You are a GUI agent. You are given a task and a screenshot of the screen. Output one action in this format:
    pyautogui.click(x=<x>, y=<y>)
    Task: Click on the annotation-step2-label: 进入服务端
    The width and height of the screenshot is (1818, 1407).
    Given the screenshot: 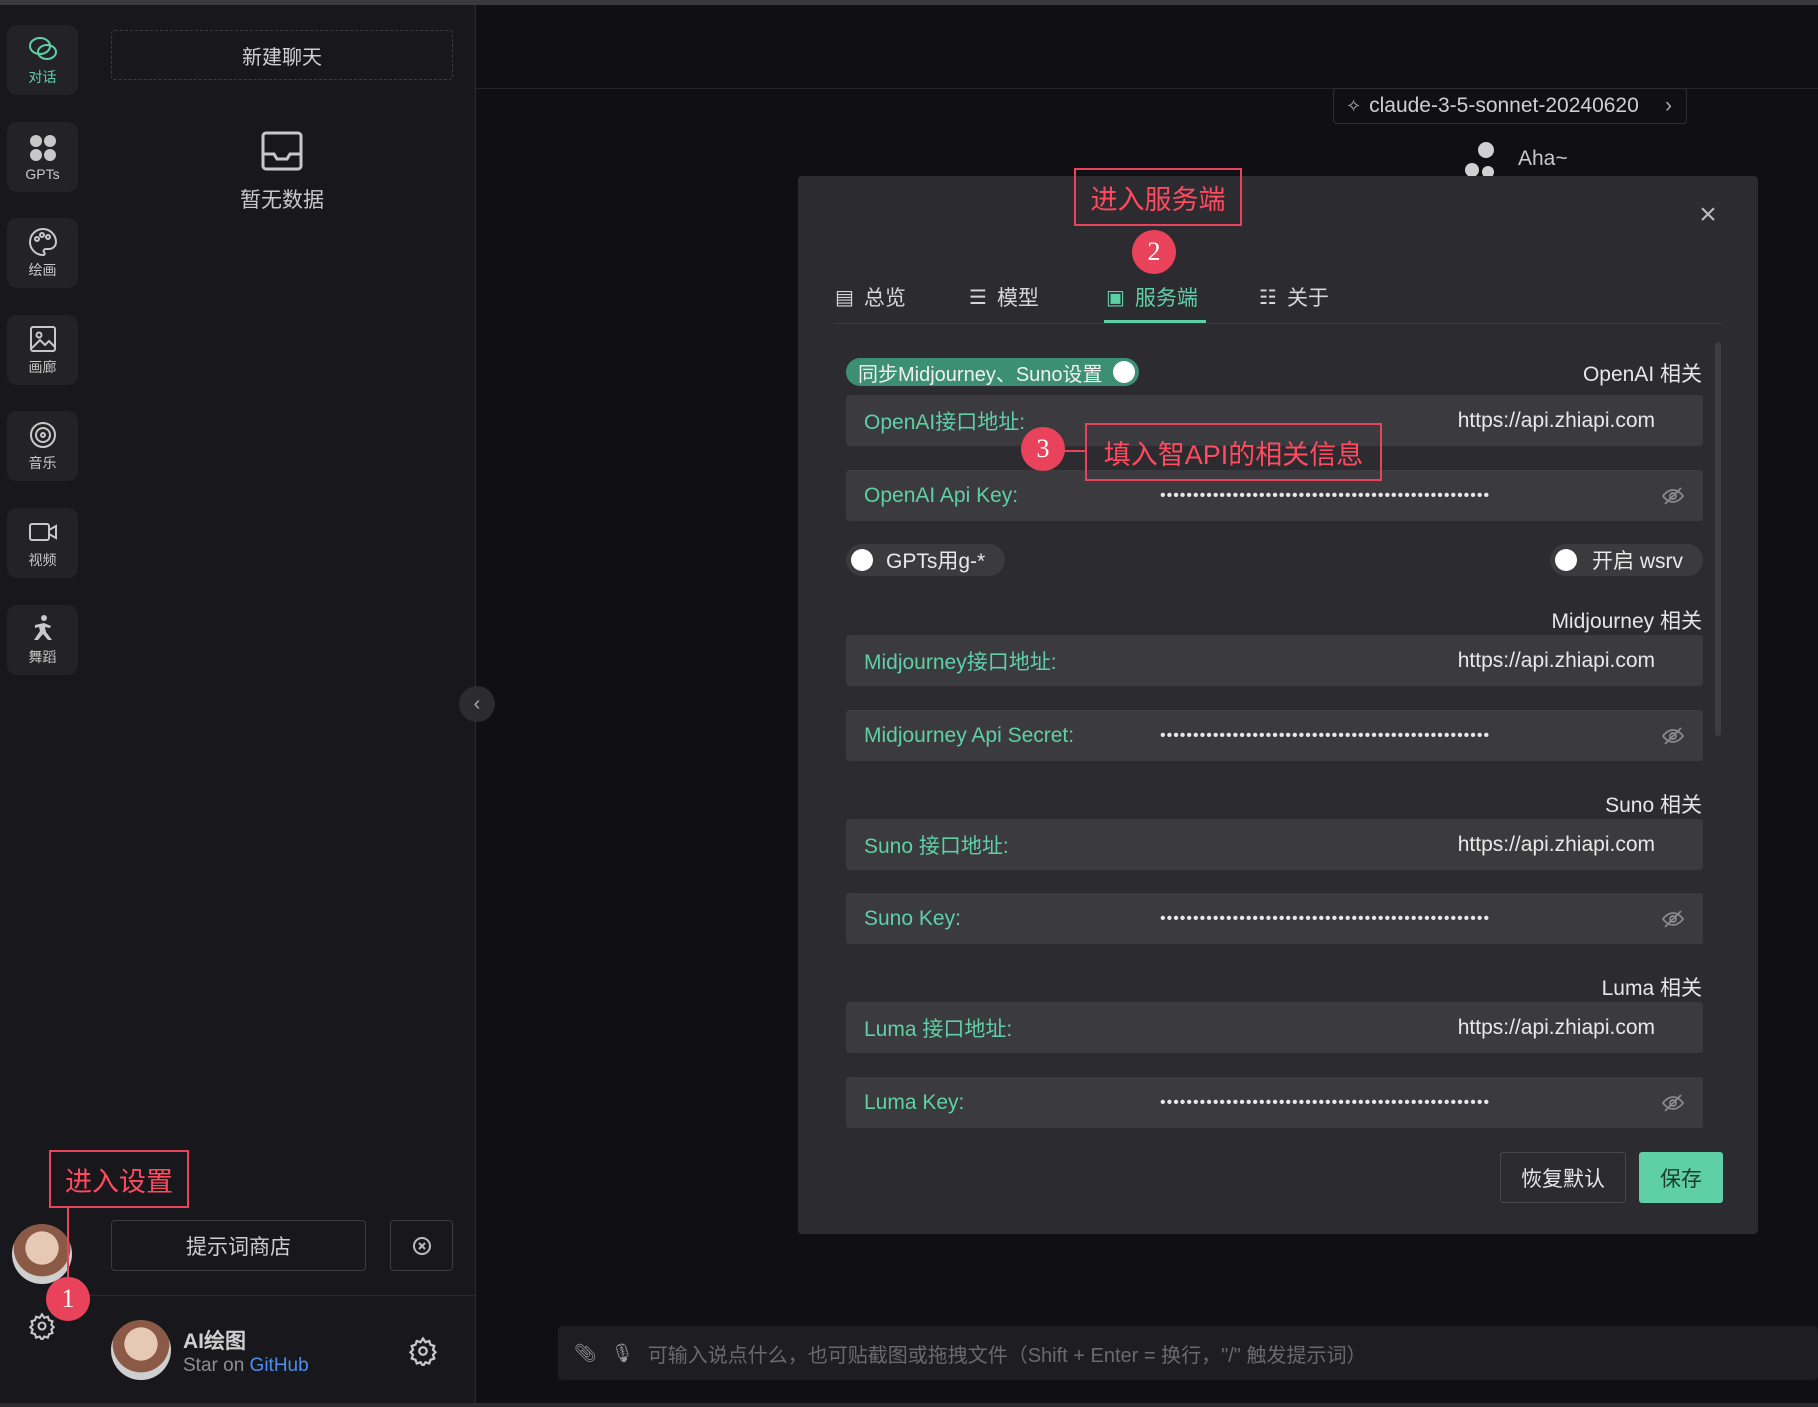 What is the action you would take?
    pyautogui.click(x=1158, y=197)
    